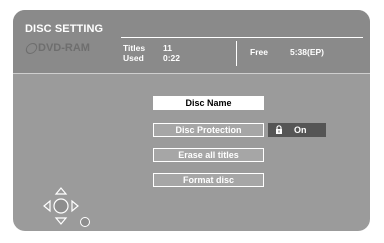  I want to click on format-disc-button: Format disc, so click(208, 180).